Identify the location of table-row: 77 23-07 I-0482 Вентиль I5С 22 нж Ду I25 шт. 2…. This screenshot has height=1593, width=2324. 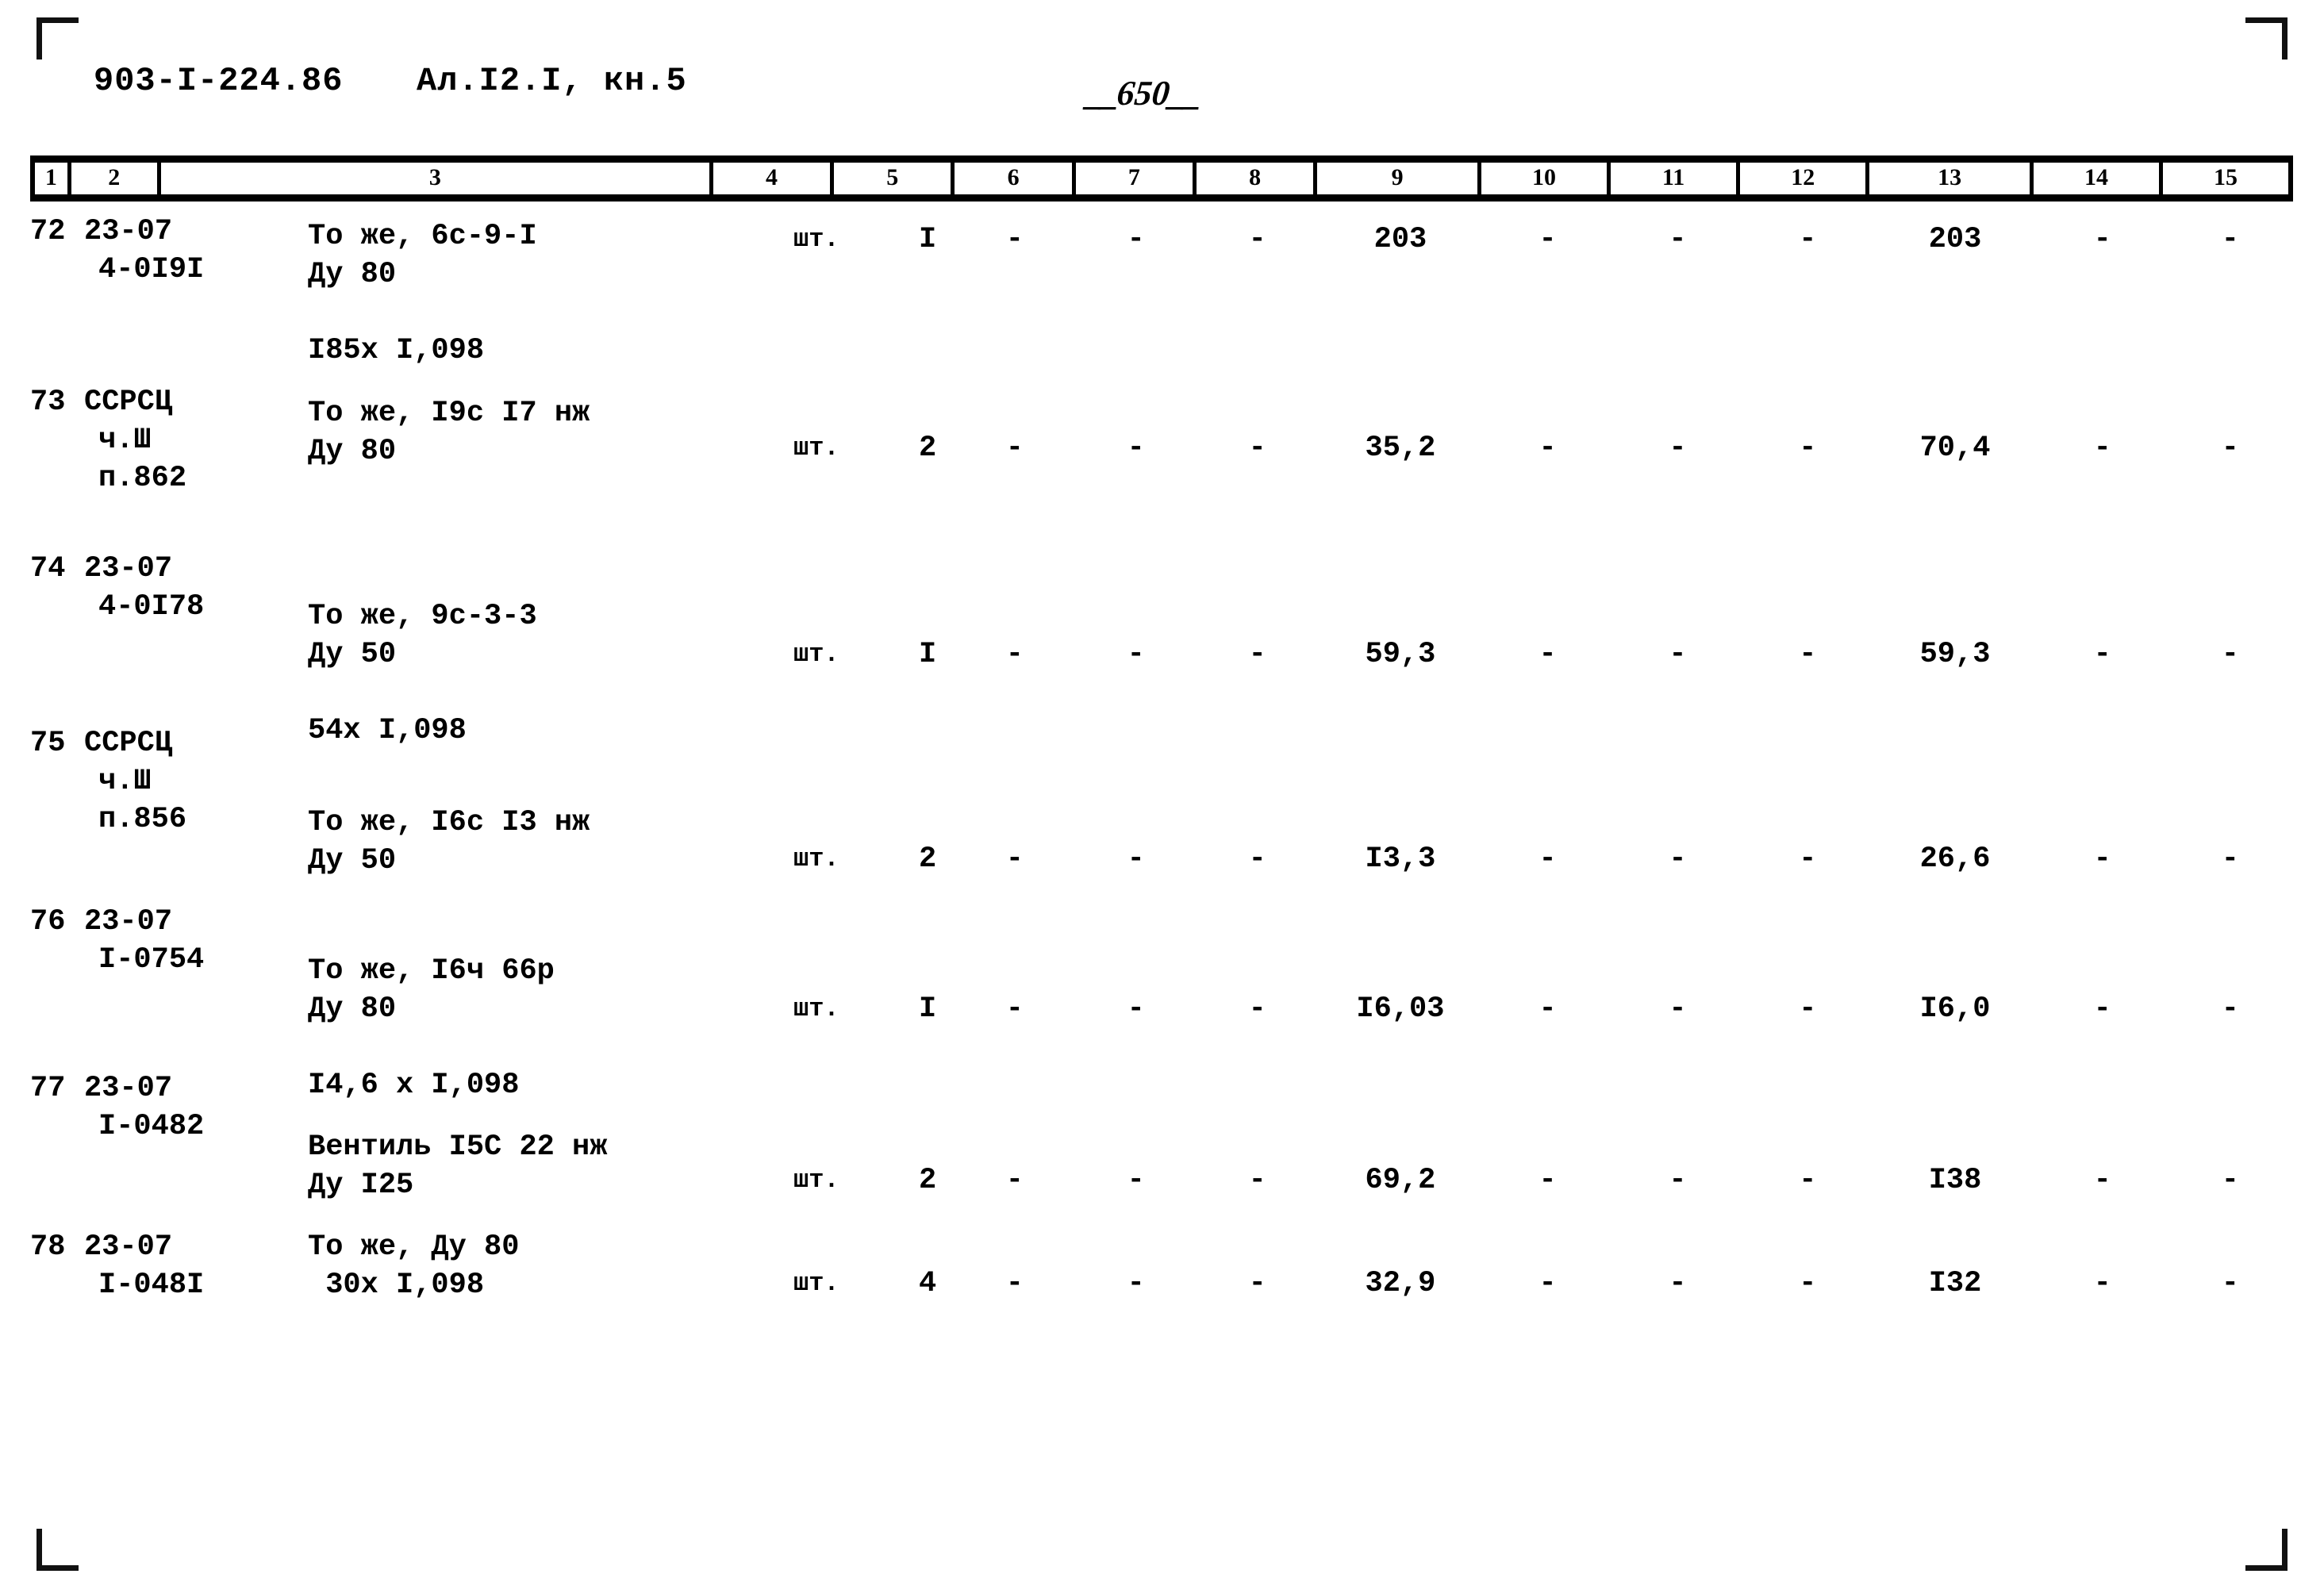
(1161, 1148).